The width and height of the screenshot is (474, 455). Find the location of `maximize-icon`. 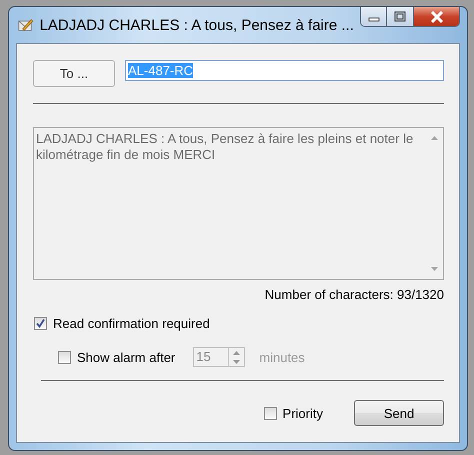

maximize-icon is located at coordinates (400, 16).